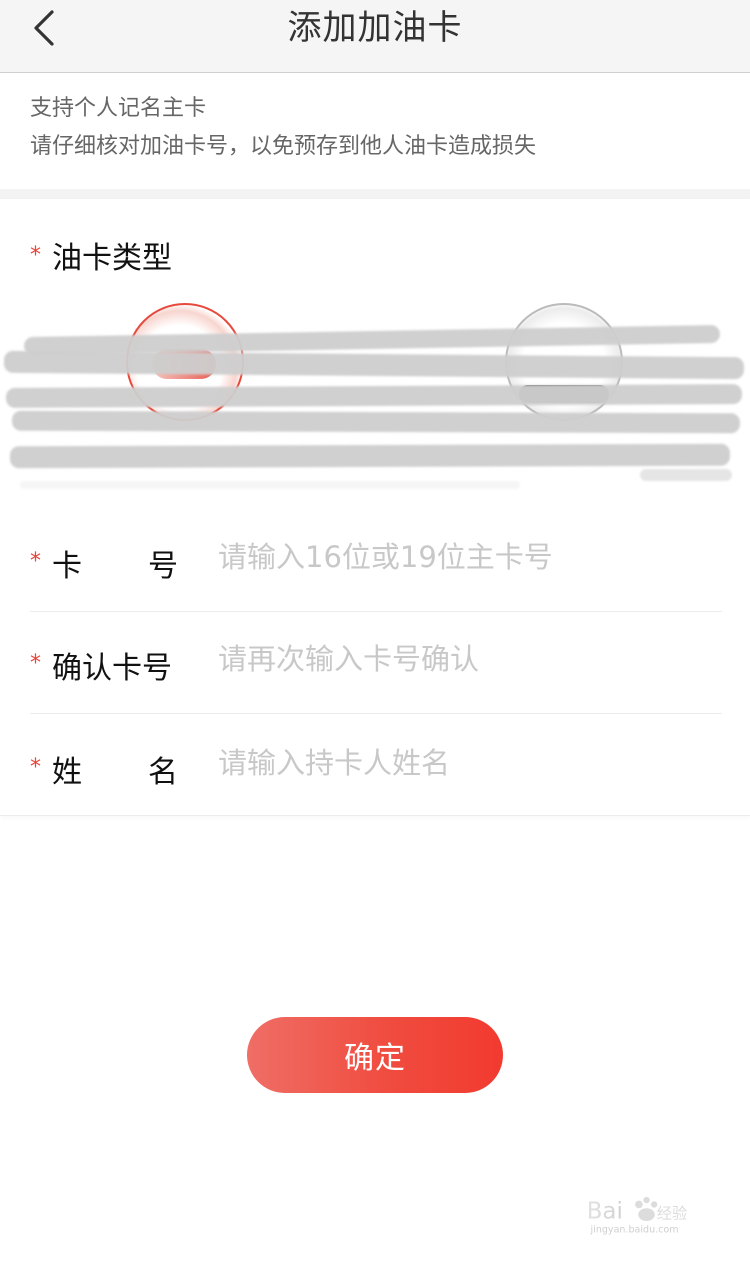 The image size is (750, 1277). What do you see at coordinates (163, 772) in the screenshot?
I see `cardholder-name-label-right: 名` at bounding box center [163, 772].